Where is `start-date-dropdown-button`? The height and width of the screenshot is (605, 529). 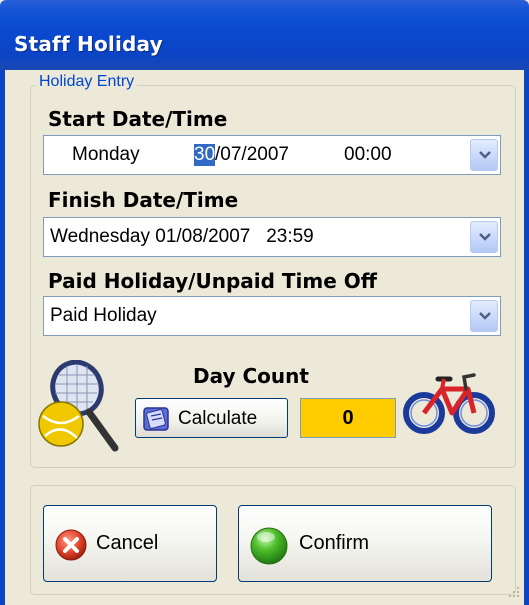 start-date-dropdown-button is located at coordinates (484, 155).